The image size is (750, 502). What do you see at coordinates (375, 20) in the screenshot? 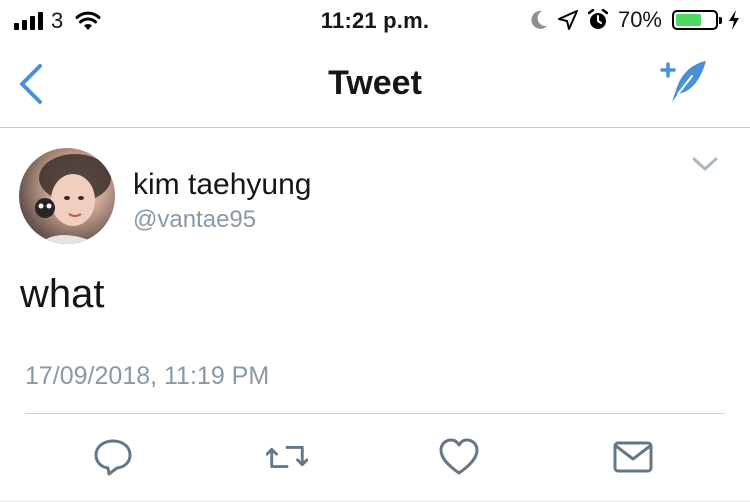
I see `status-bar: 3 11:21 p.m. 70%` at bounding box center [375, 20].